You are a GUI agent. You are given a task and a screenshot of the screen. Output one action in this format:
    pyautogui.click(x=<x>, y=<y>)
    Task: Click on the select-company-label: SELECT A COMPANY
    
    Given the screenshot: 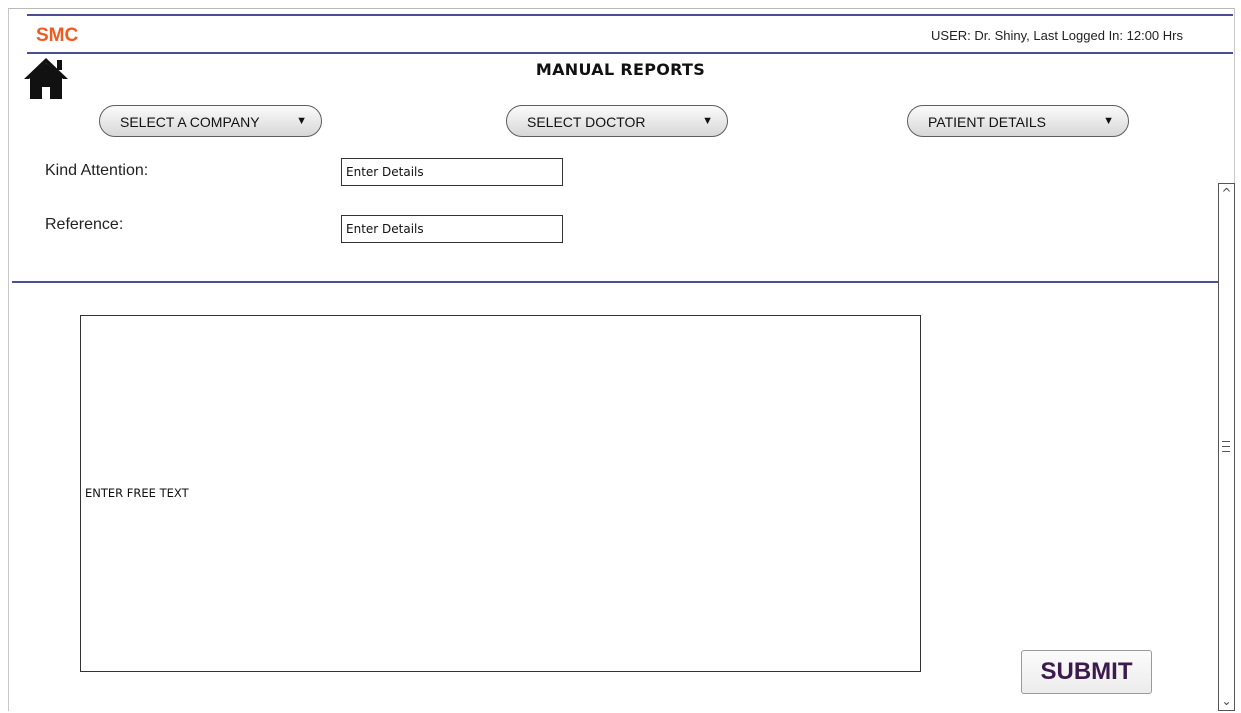 What is the action you would take?
    pyautogui.click(x=190, y=122)
    